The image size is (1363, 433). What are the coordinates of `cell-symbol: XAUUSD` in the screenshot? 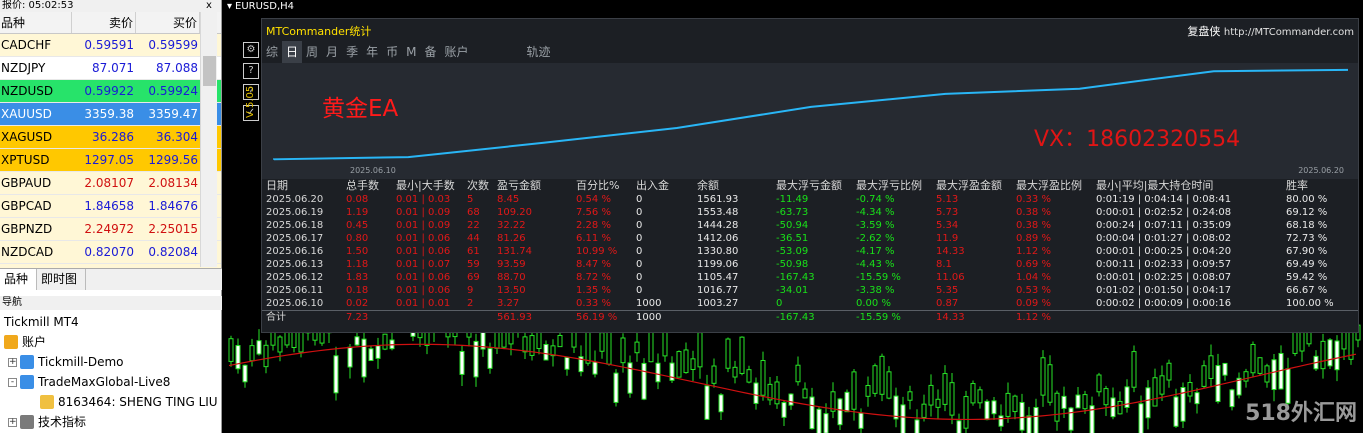 It's located at (26, 114).